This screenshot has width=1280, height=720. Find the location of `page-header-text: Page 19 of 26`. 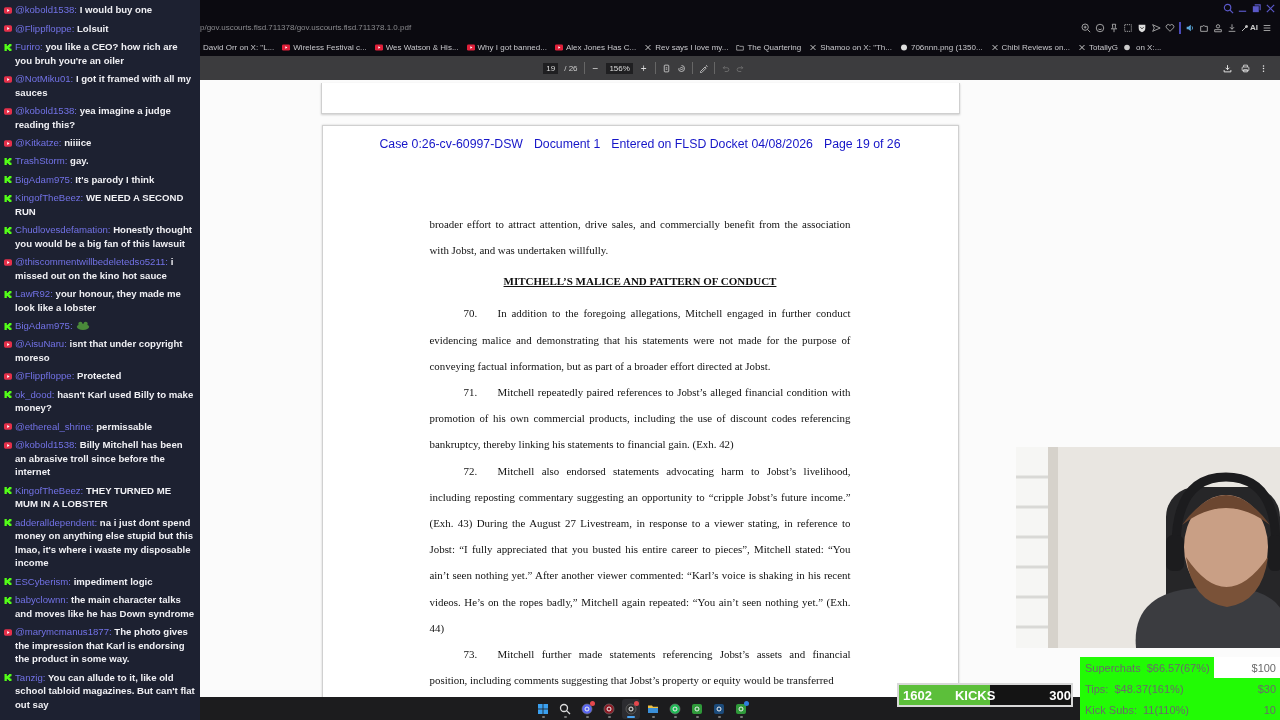

page-header-text: Page 19 of 26 is located at coordinates (862, 144).